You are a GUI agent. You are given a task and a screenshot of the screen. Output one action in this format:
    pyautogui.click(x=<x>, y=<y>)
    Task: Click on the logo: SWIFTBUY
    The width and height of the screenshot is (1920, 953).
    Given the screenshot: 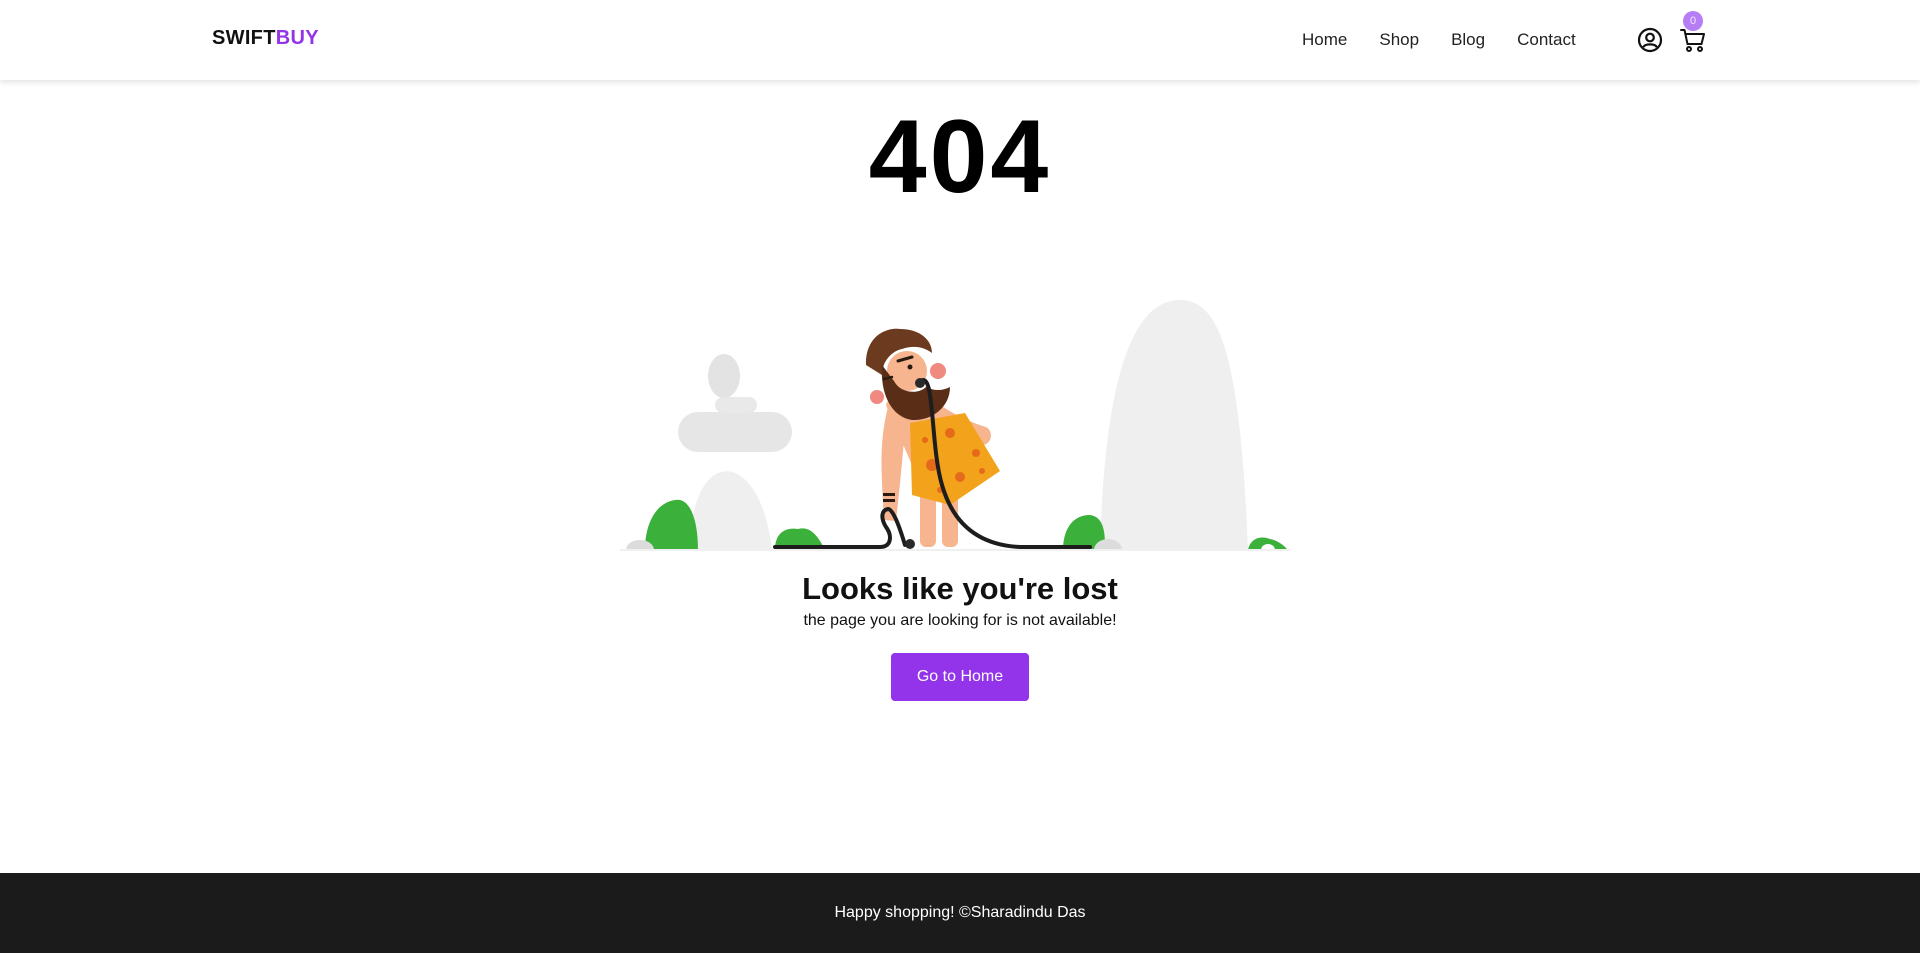 What is the action you would take?
    pyautogui.click(x=265, y=38)
    